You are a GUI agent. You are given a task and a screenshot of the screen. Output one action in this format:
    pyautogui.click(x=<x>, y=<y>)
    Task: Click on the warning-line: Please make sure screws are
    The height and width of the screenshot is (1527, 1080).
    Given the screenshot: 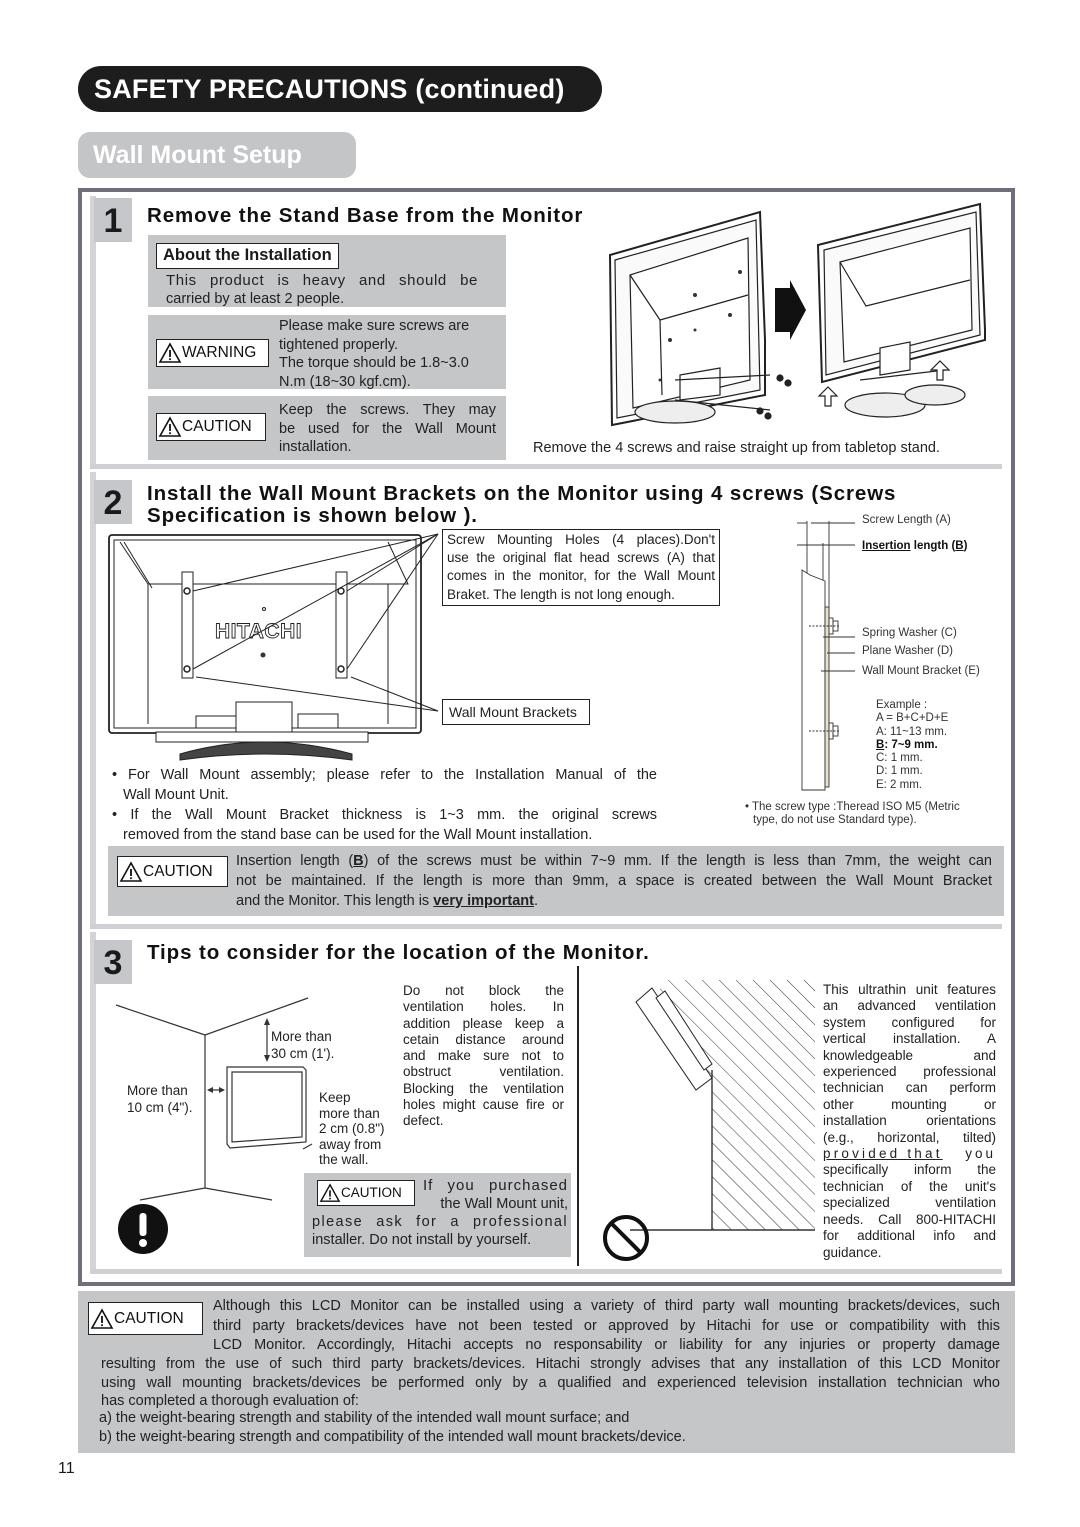 What is the action you would take?
    pyautogui.click(x=374, y=326)
    